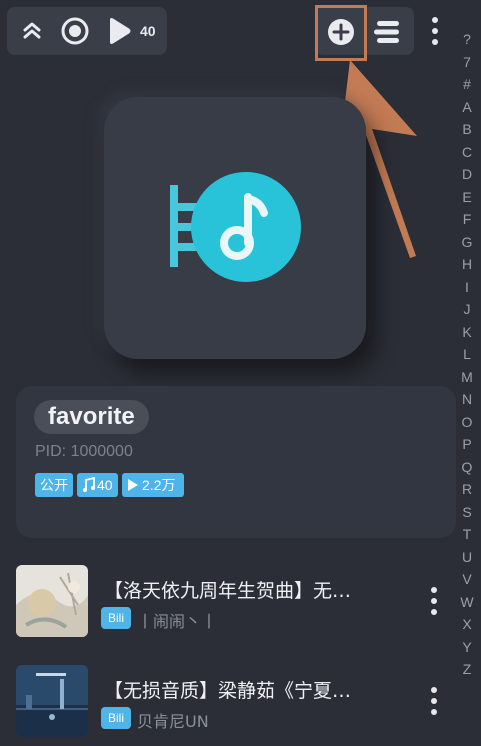 Image resolution: width=481 pixels, height=746 pixels. I want to click on alphabet-index-letter: M, so click(467, 377).